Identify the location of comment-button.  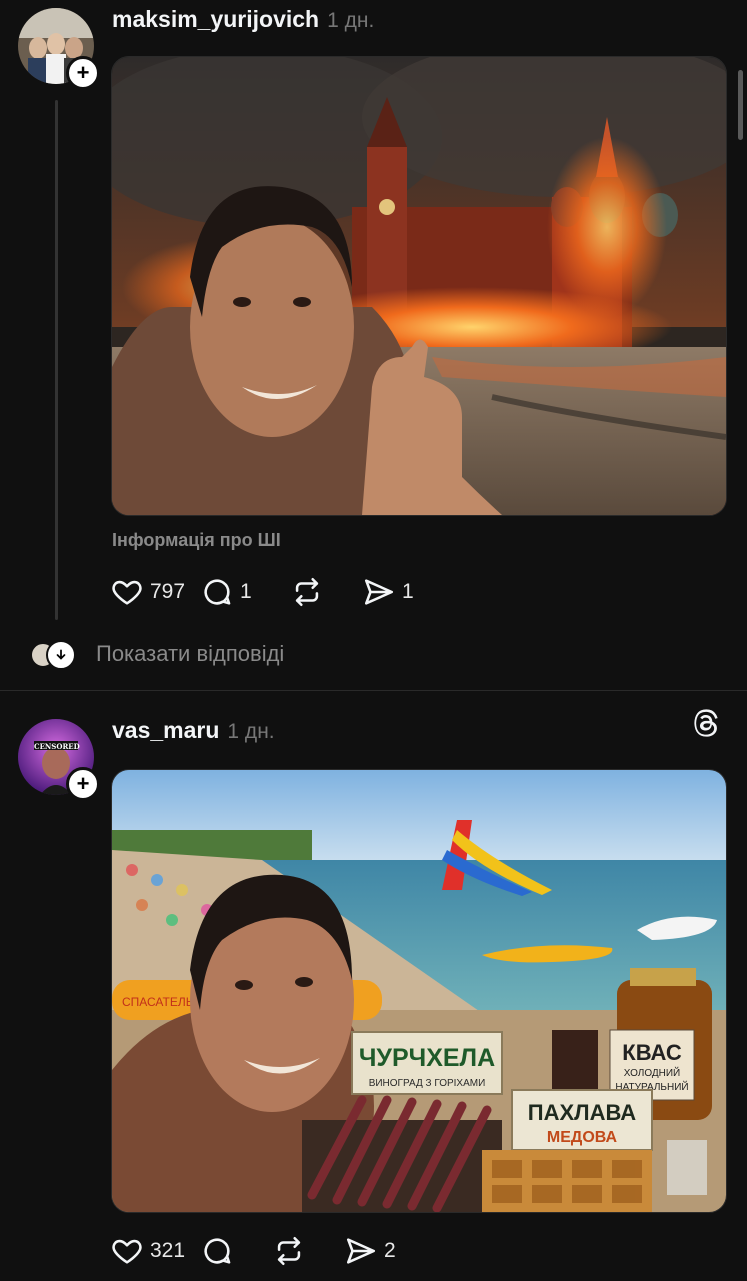
(236, 1251).